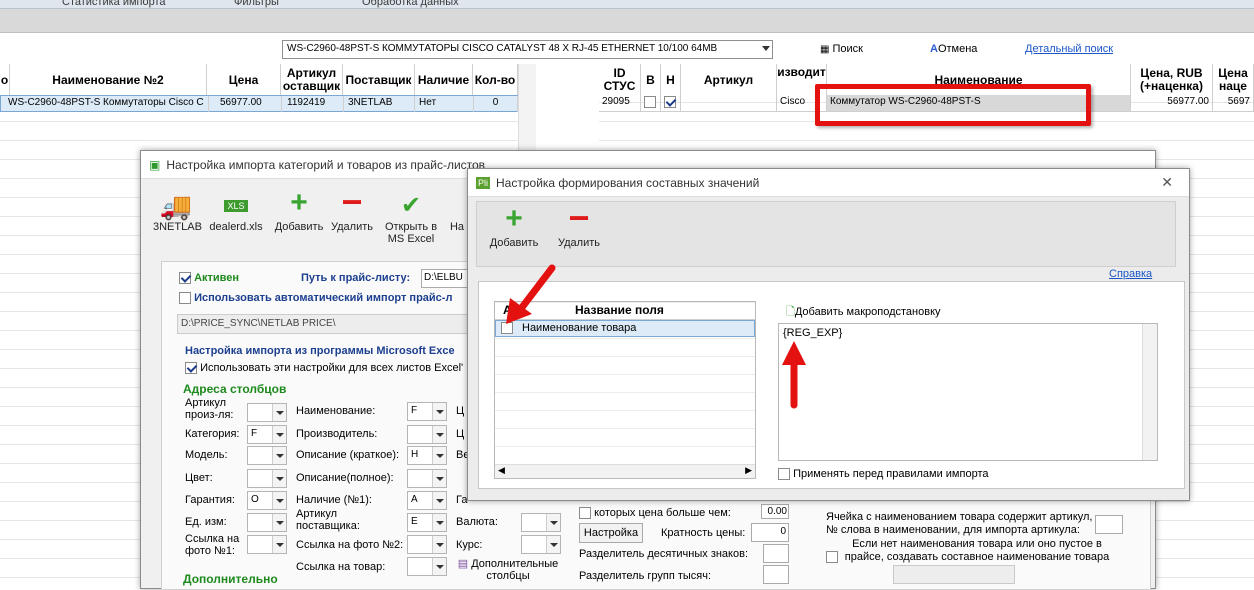  What do you see at coordinates (457, 227) in the screenshot?
I see `toolbar-more: На` at bounding box center [457, 227].